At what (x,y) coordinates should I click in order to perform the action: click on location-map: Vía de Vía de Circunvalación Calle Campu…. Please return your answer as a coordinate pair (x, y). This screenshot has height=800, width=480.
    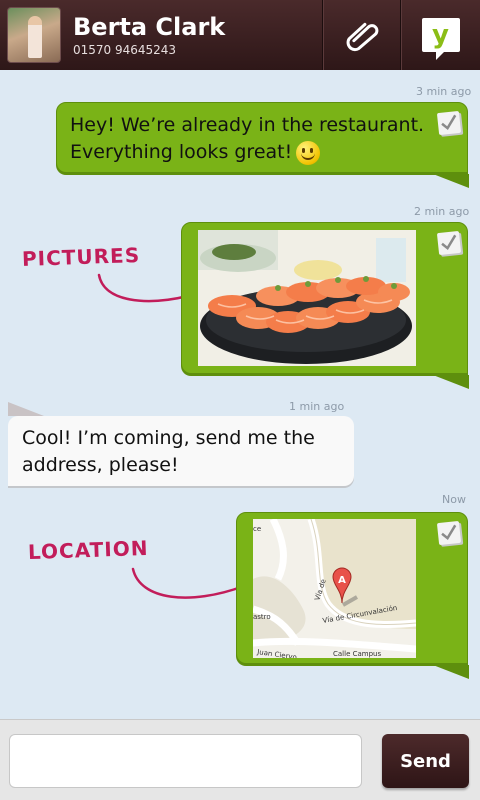
    Looking at the image, I should click on (334, 588).